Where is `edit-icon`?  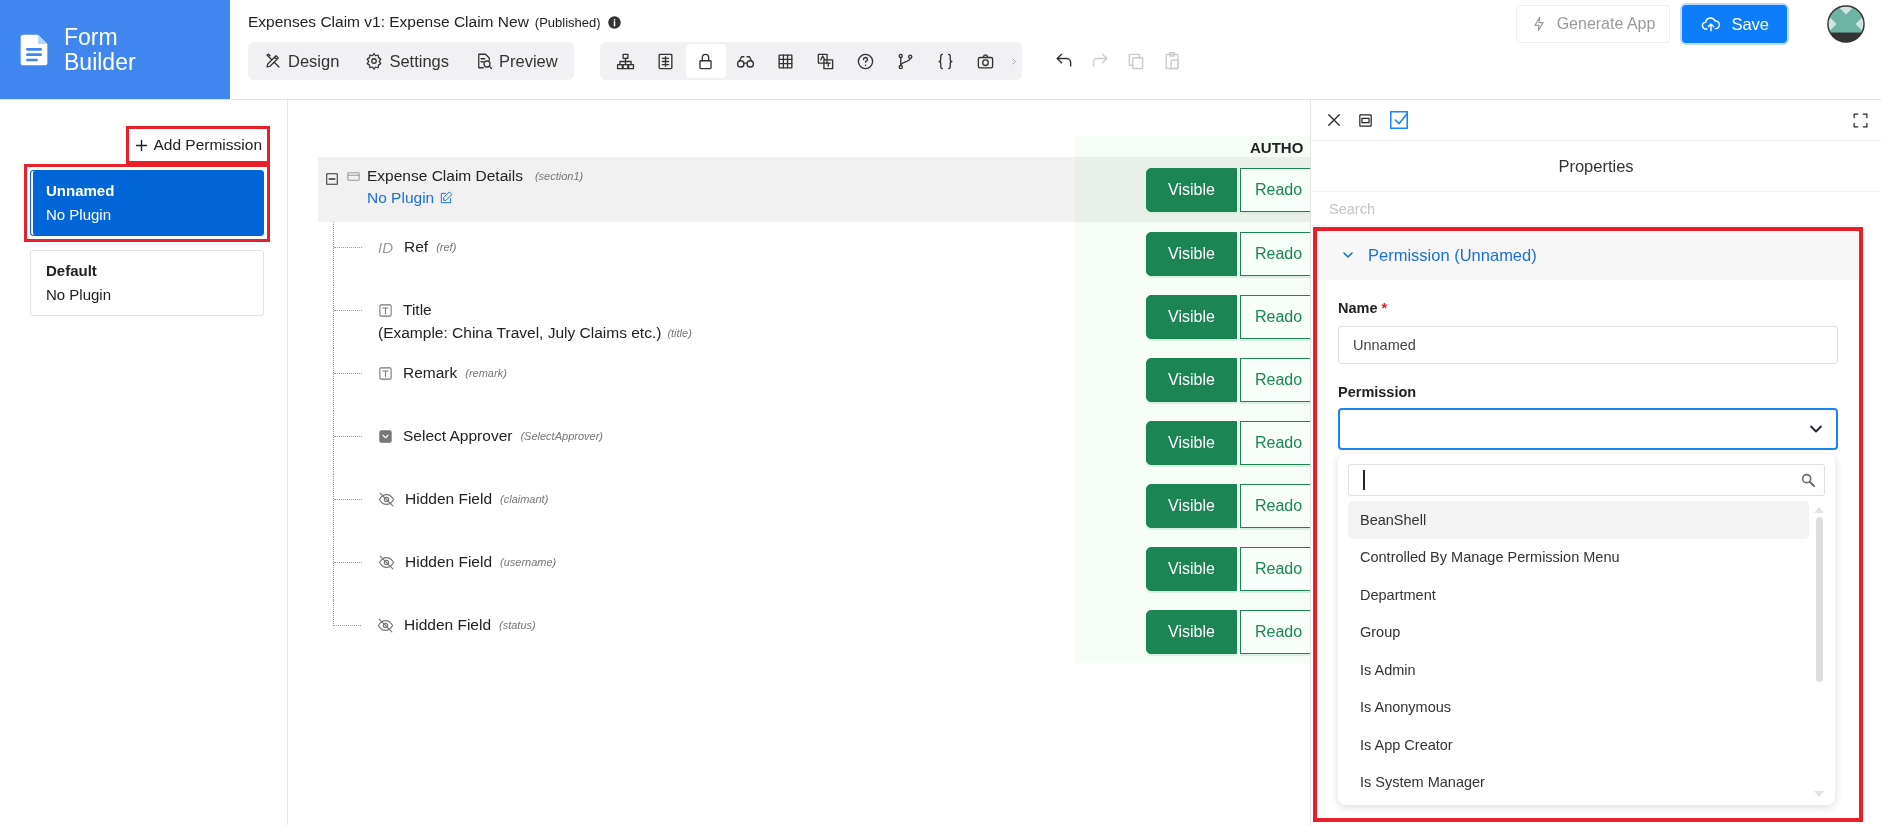
edit-icon is located at coordinates (446, 198).